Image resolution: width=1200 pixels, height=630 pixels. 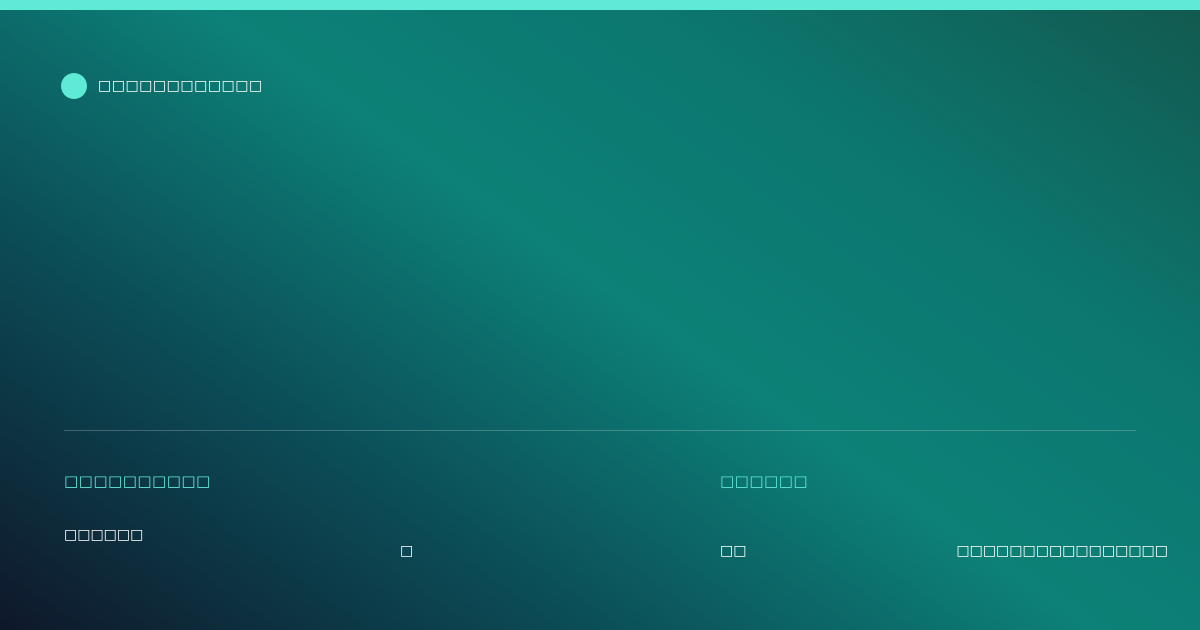 I want to click on divider-line, so click(x=600, y=430).